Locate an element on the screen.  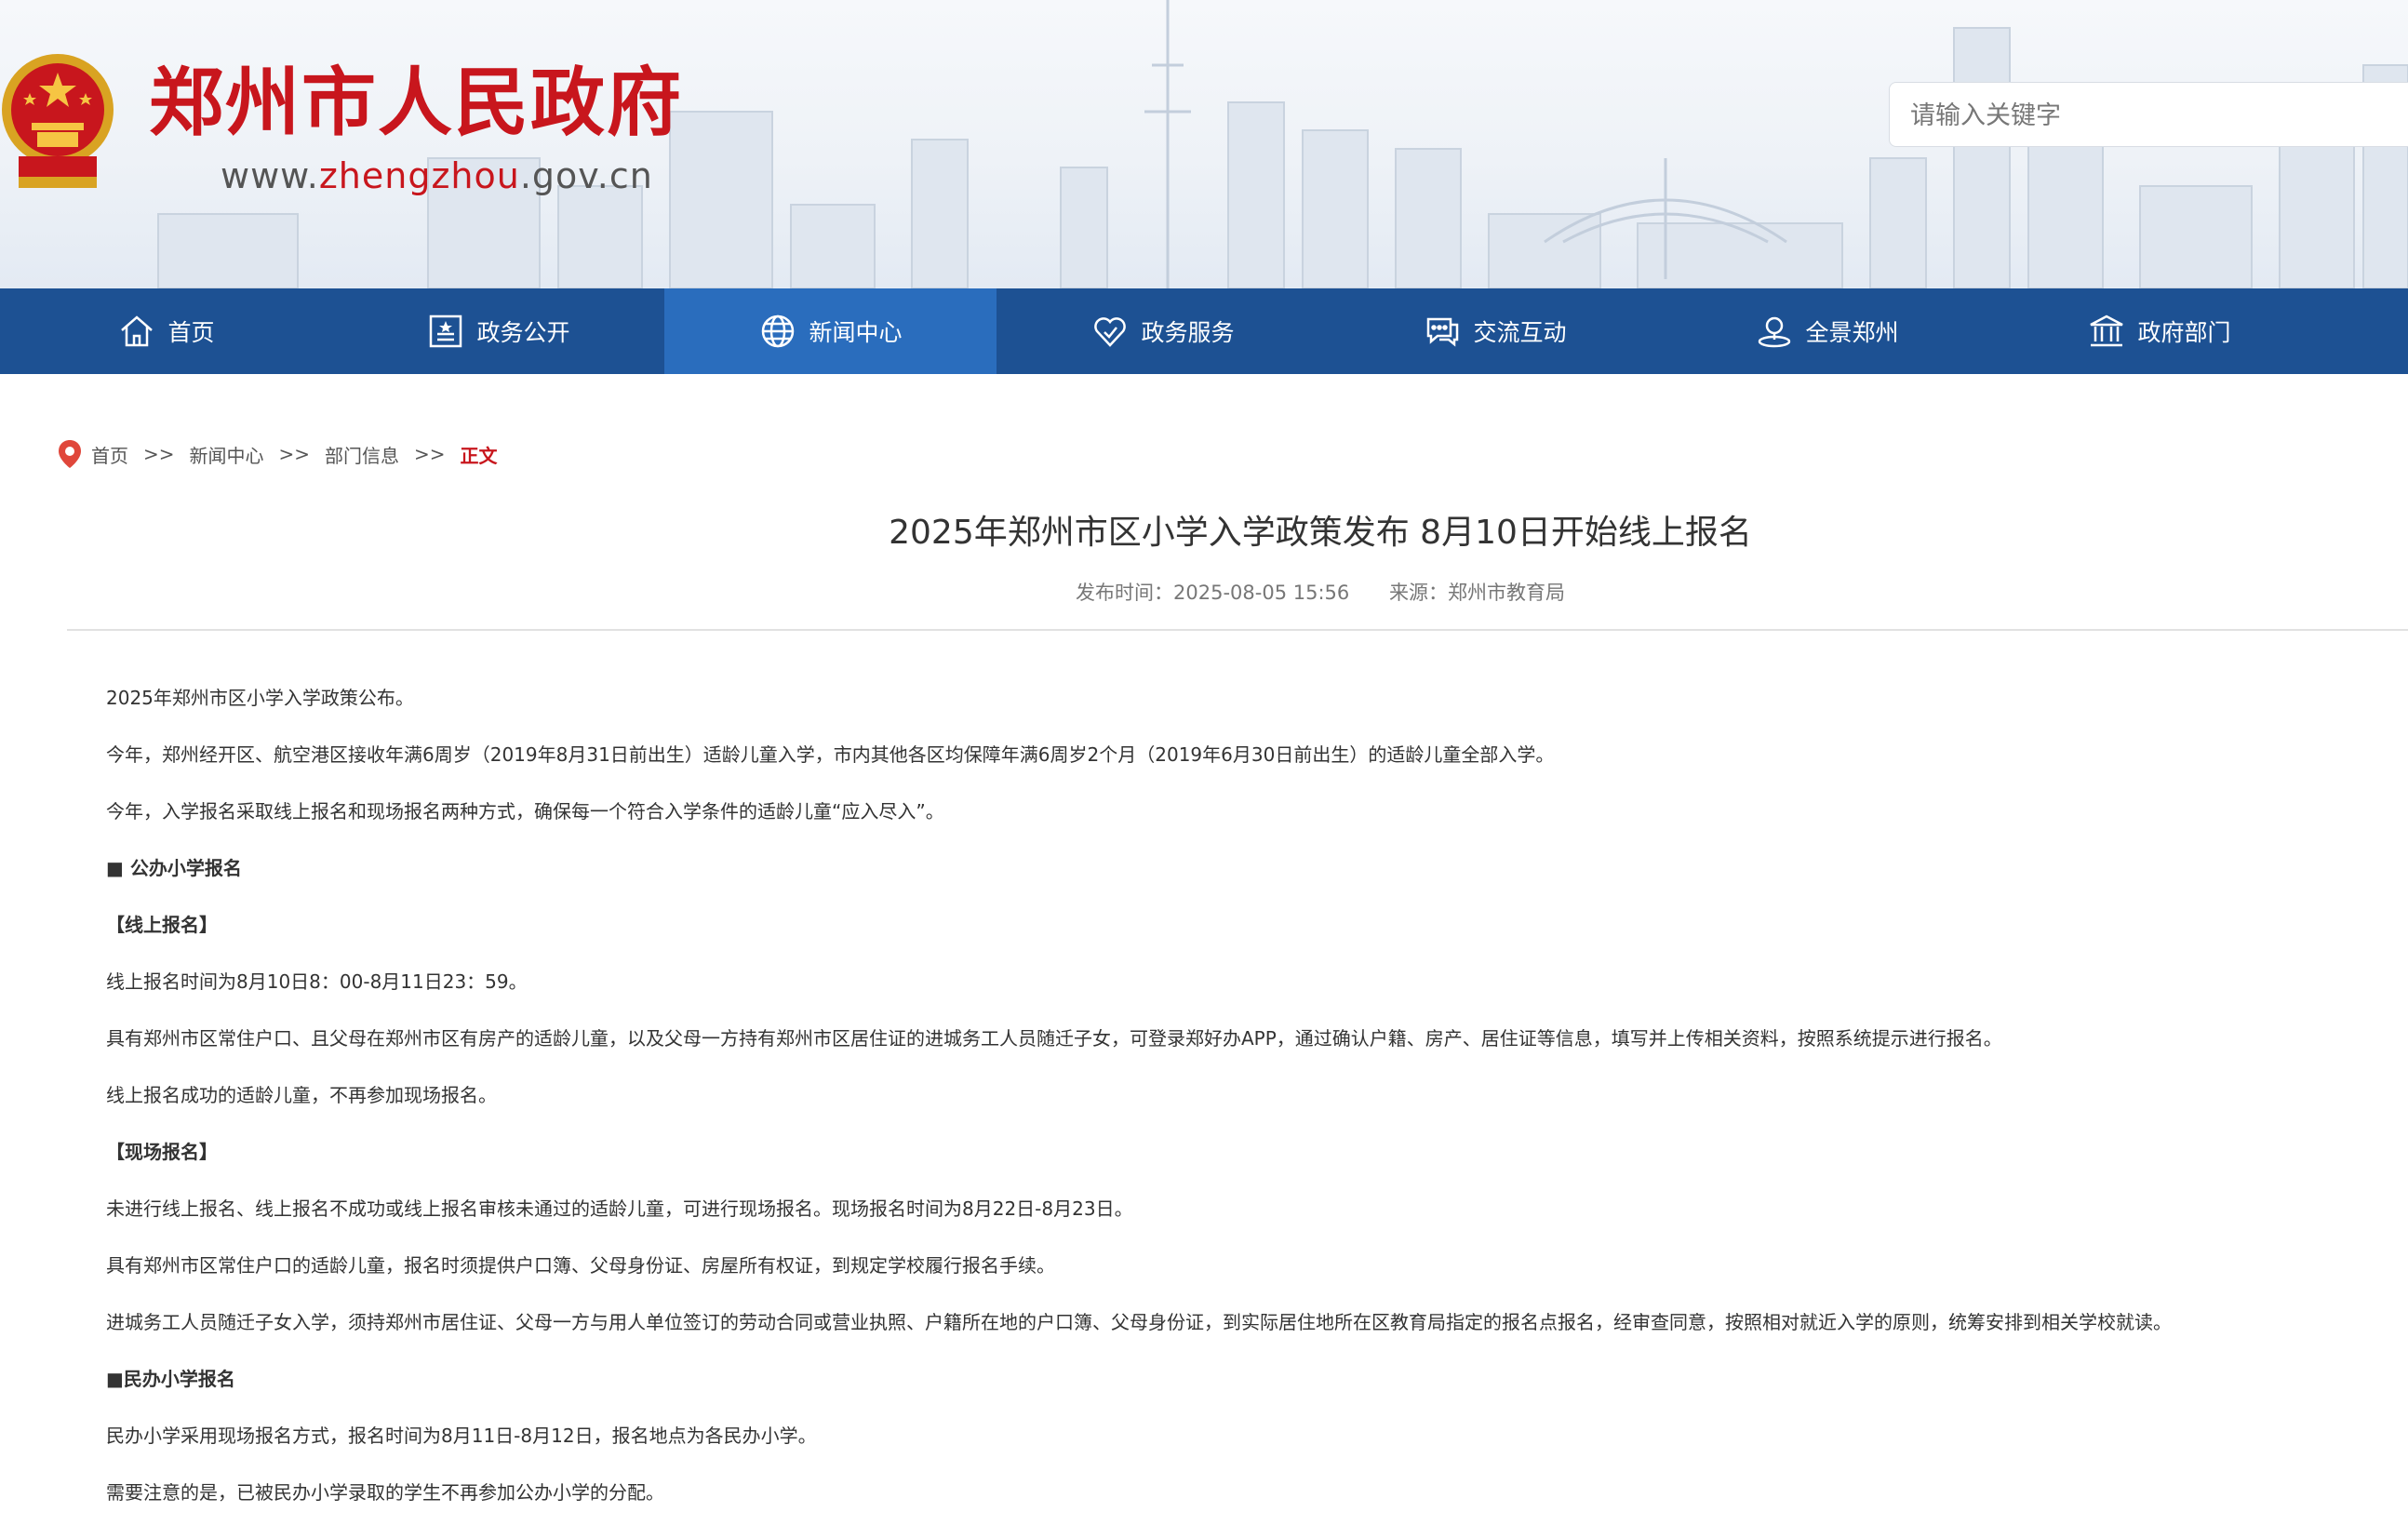
breadcrumb-news-center: 新闻中心 is located at coordinates (227, 455).